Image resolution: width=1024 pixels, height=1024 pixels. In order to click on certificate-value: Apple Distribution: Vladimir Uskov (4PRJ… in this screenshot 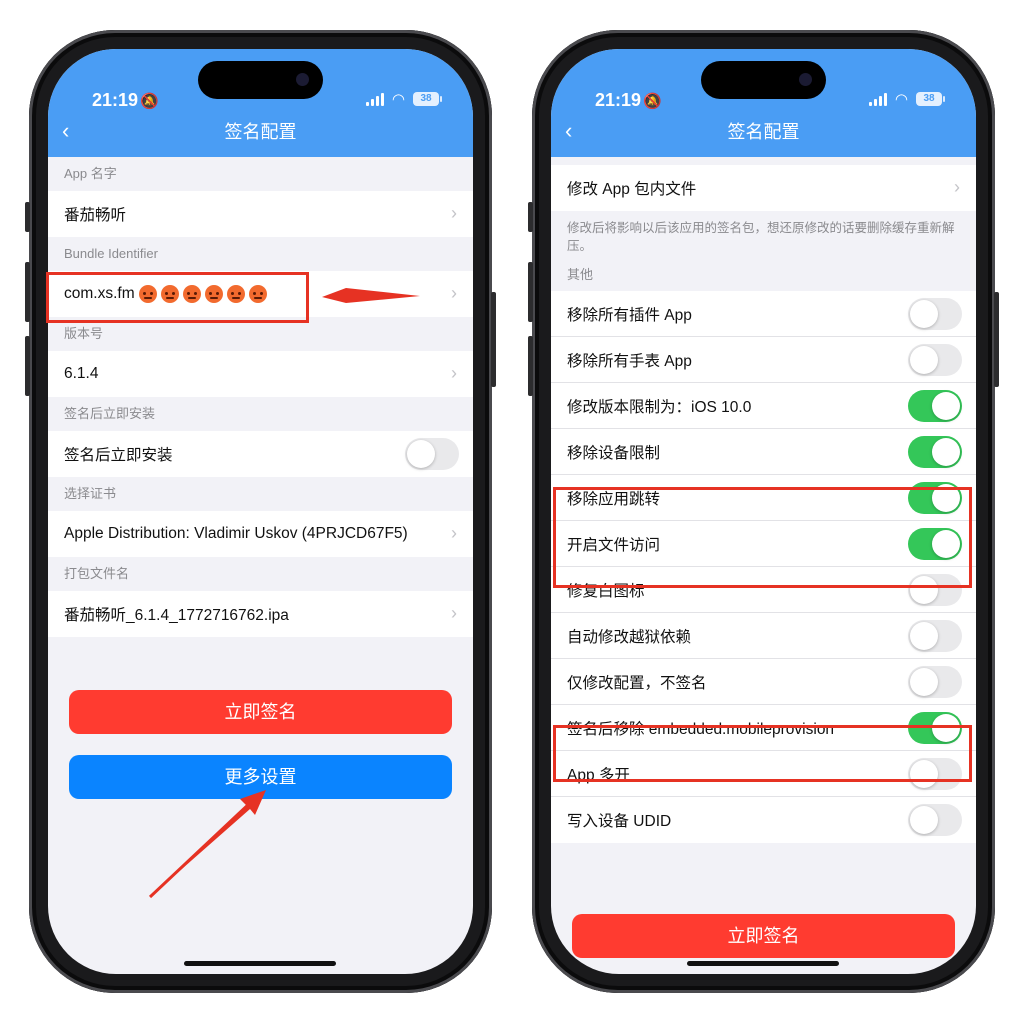, I will do `click(236, 533)`.